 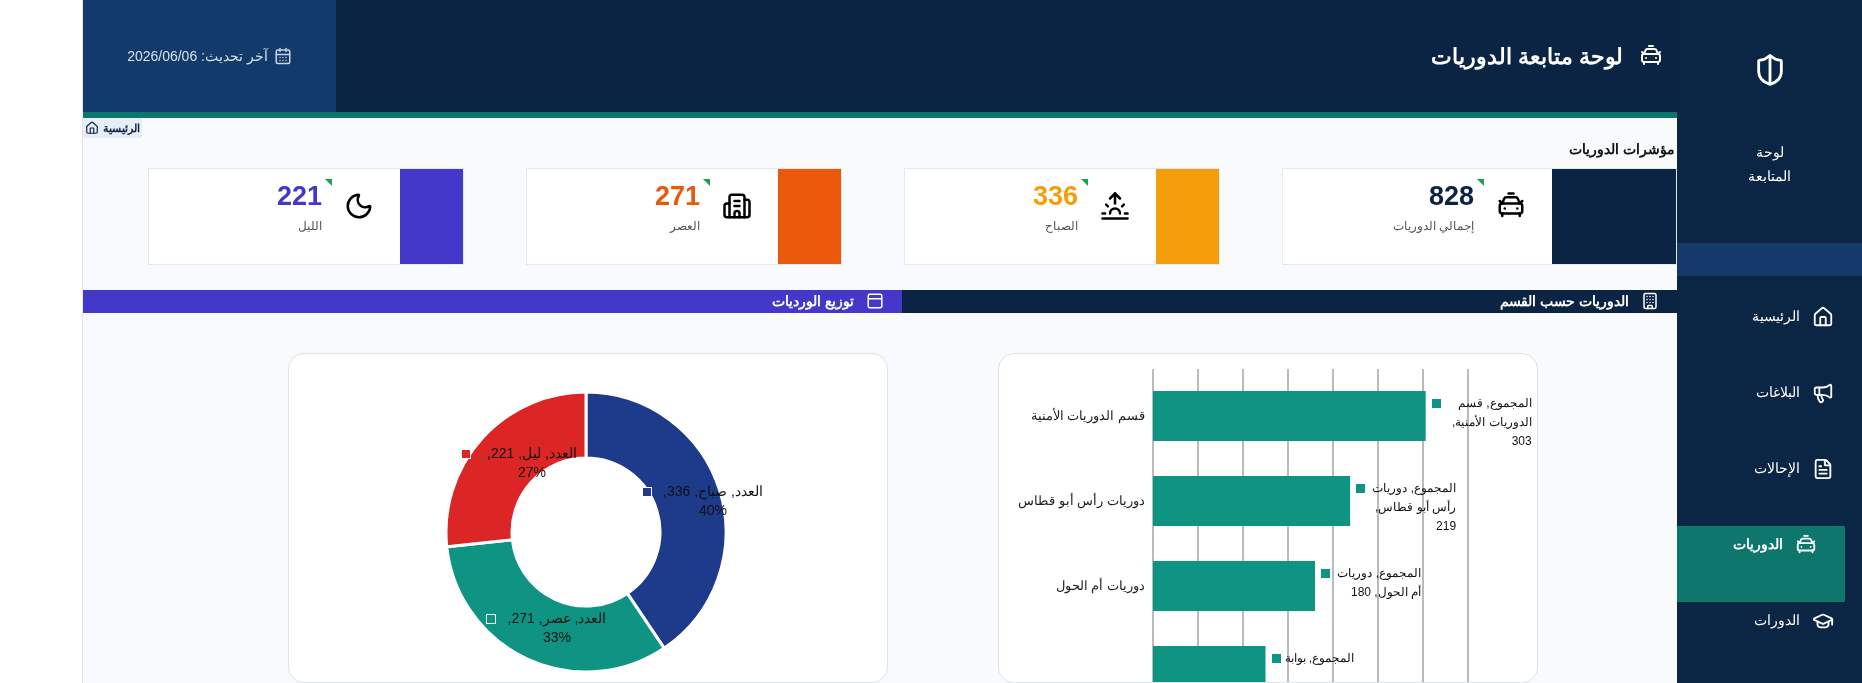 I want to click on category-label: دوريات أم الحول, so click(x=1099, y=586).